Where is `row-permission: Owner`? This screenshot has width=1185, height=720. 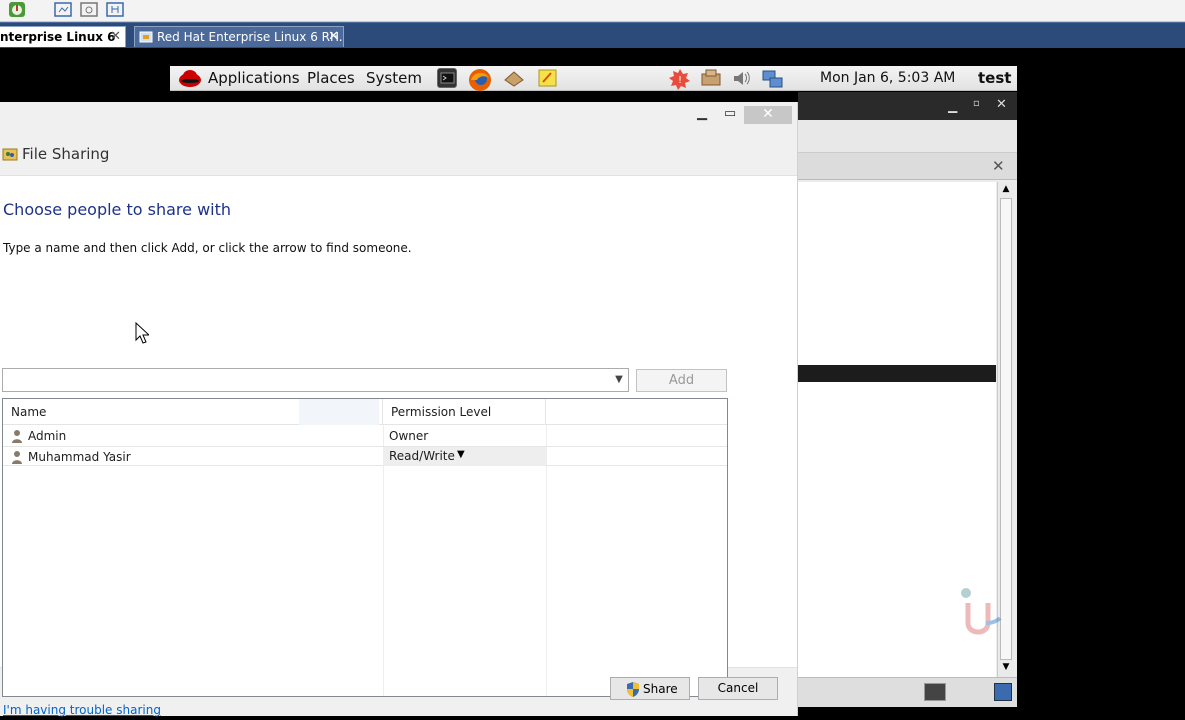 row-permission: Owner is located at coordinates (409, 436).